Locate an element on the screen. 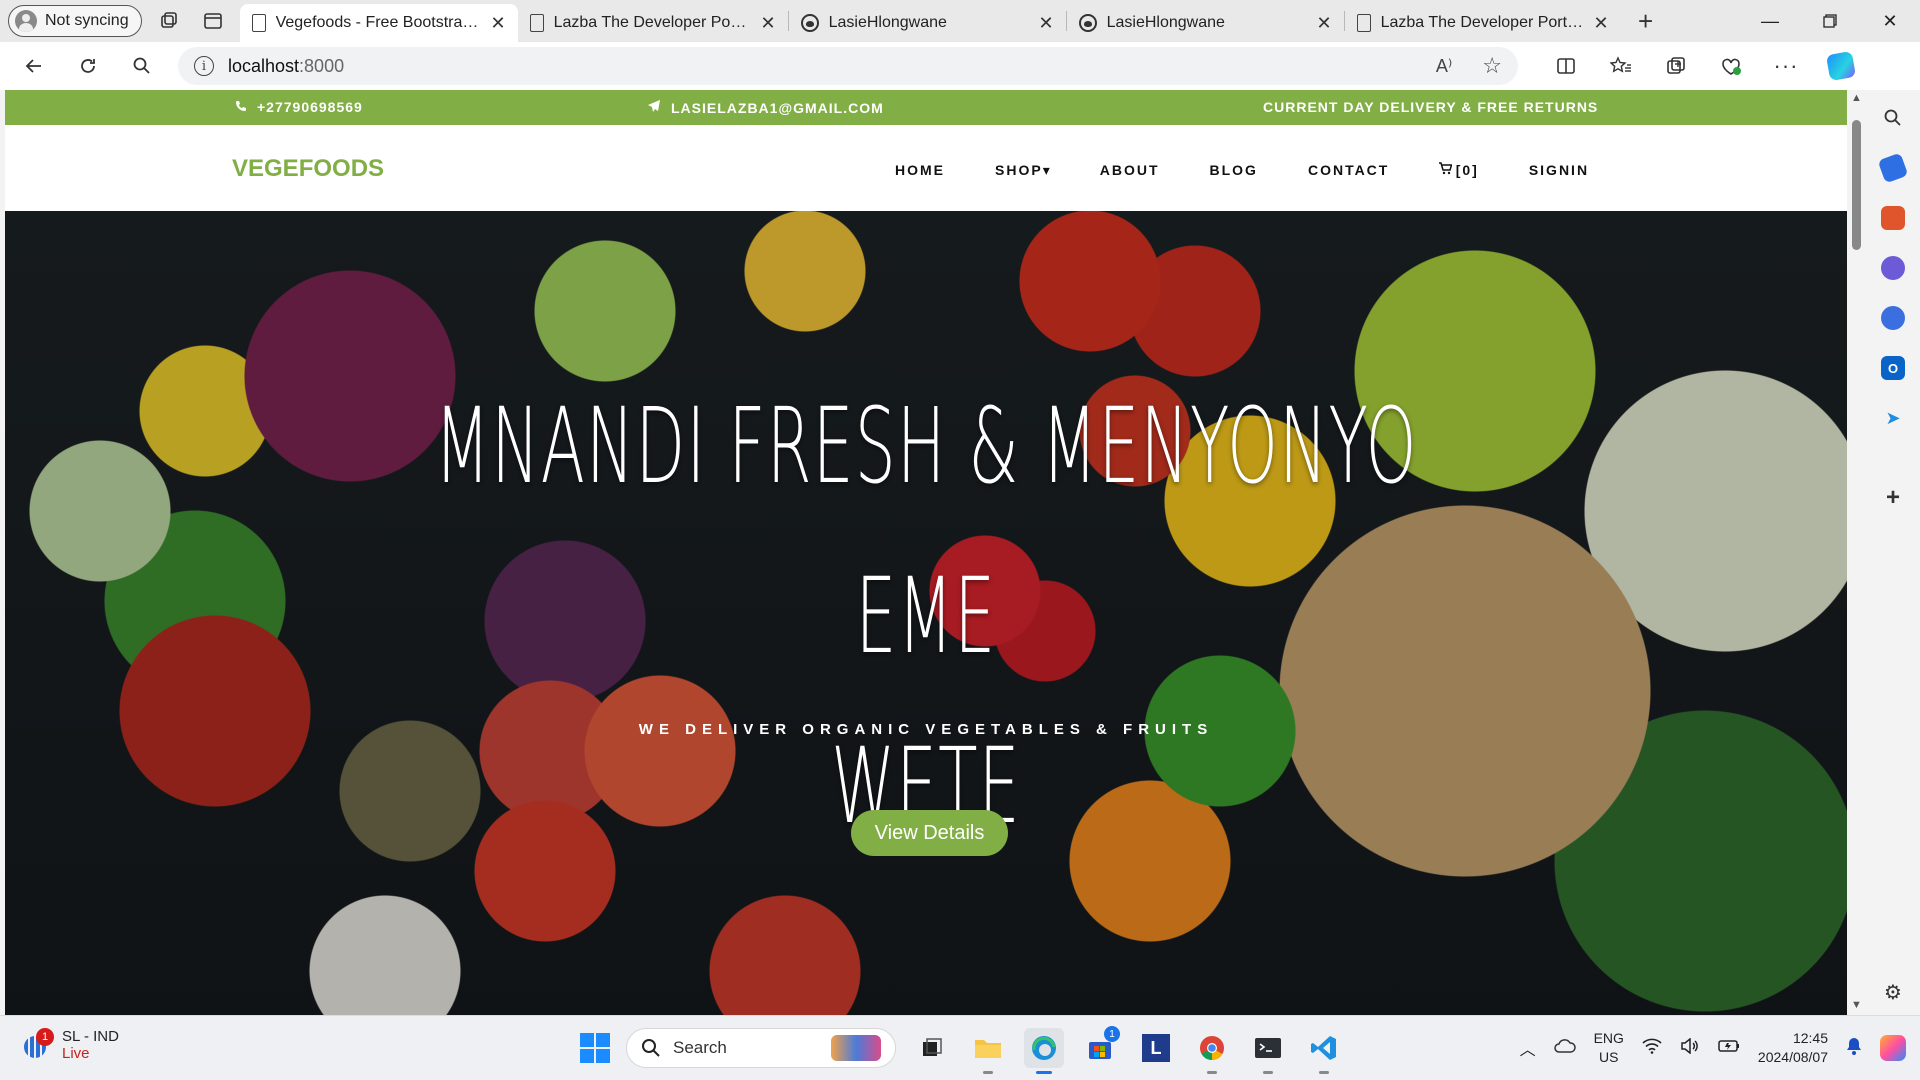 The image size is (1920, 1080). email-item: LASIELAZBA1@GMAIL.COM is located at coordinates (765, 107).